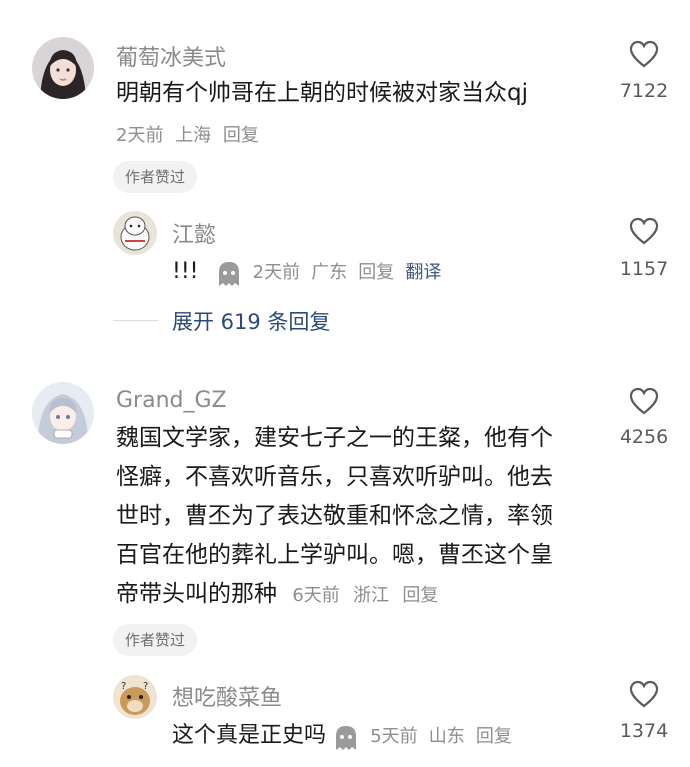 The height and width of the screenshot is (767, 690). I want to click on comment-text: 这个真是正史吗, so click(249, 735).